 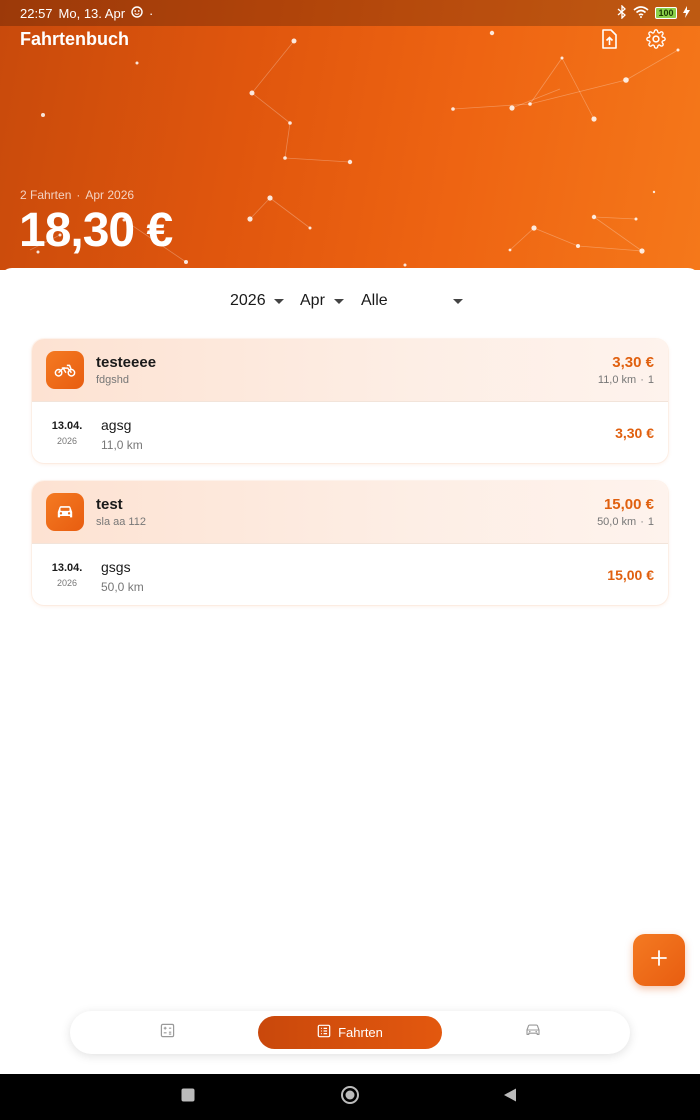 What do you see at coordinates (312, 300) in the screenshot?
I see `month-value: Apr` at bounding box center [312, 300].